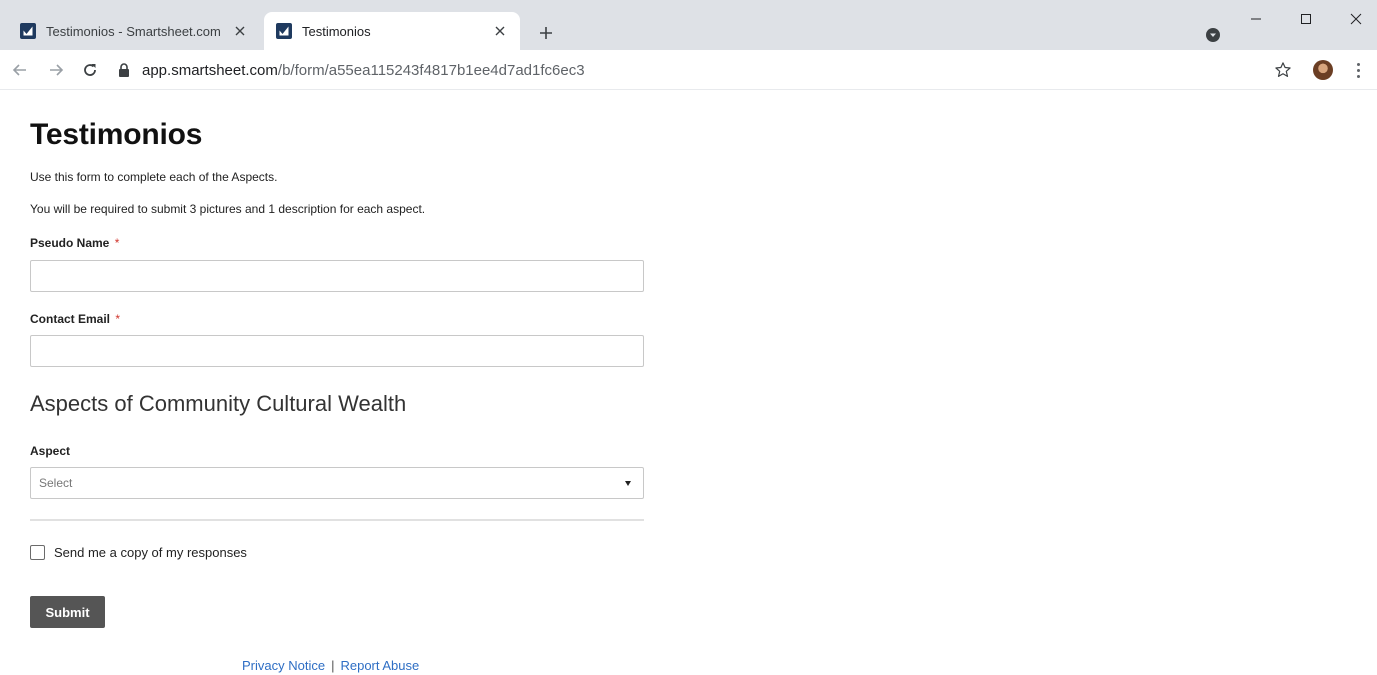  What do you see at coordinates (546, 33) in the screenshot?
I see `plus-icon` at bounding box center [546, 33].